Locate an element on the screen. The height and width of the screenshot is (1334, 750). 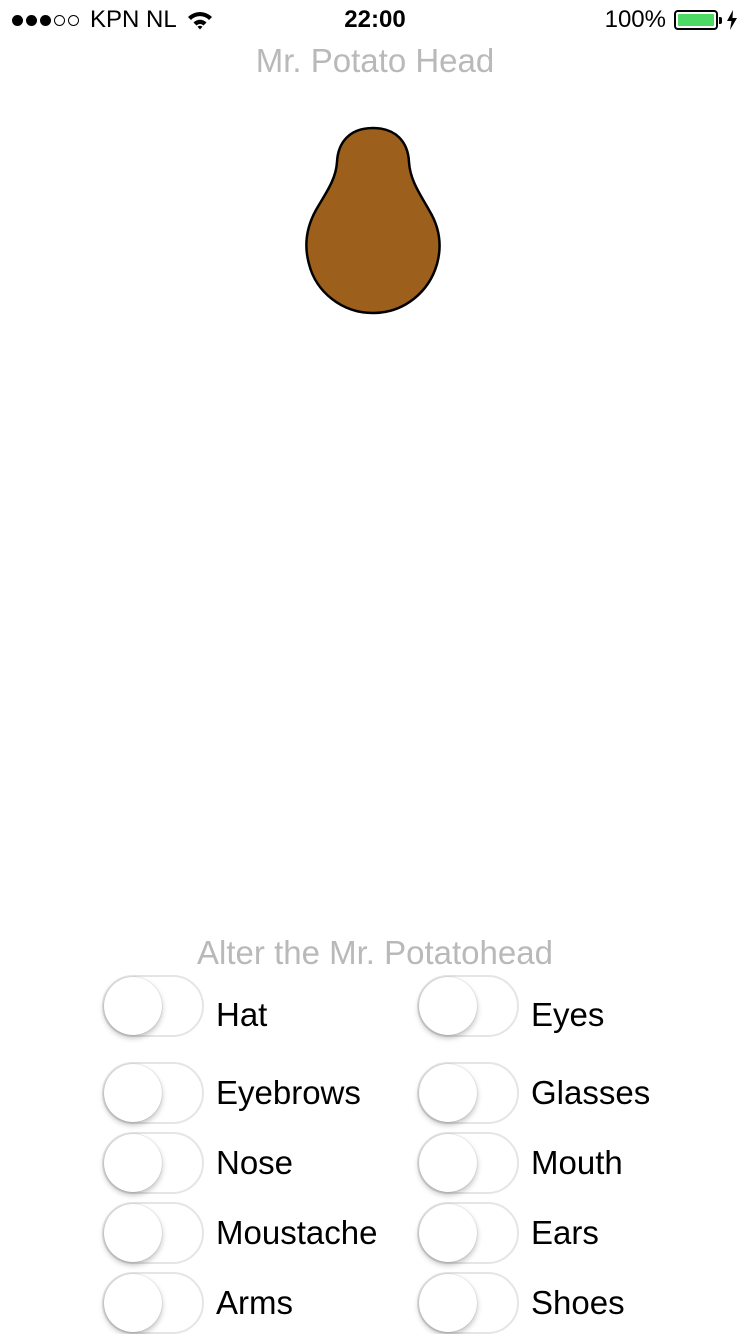
battery-fill is located at coordinates (696, 20).